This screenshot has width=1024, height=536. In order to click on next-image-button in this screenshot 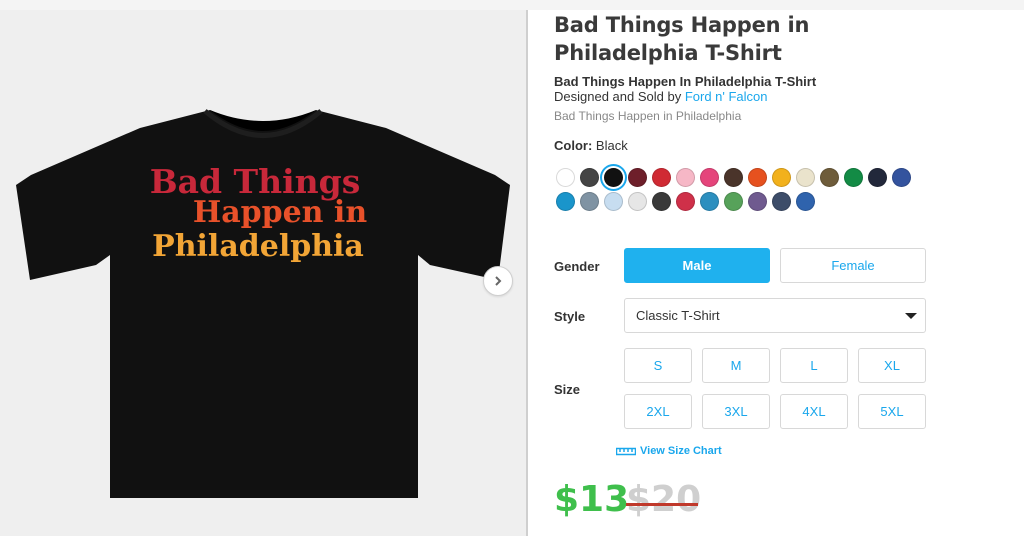, I will do `click(498, 281)`.